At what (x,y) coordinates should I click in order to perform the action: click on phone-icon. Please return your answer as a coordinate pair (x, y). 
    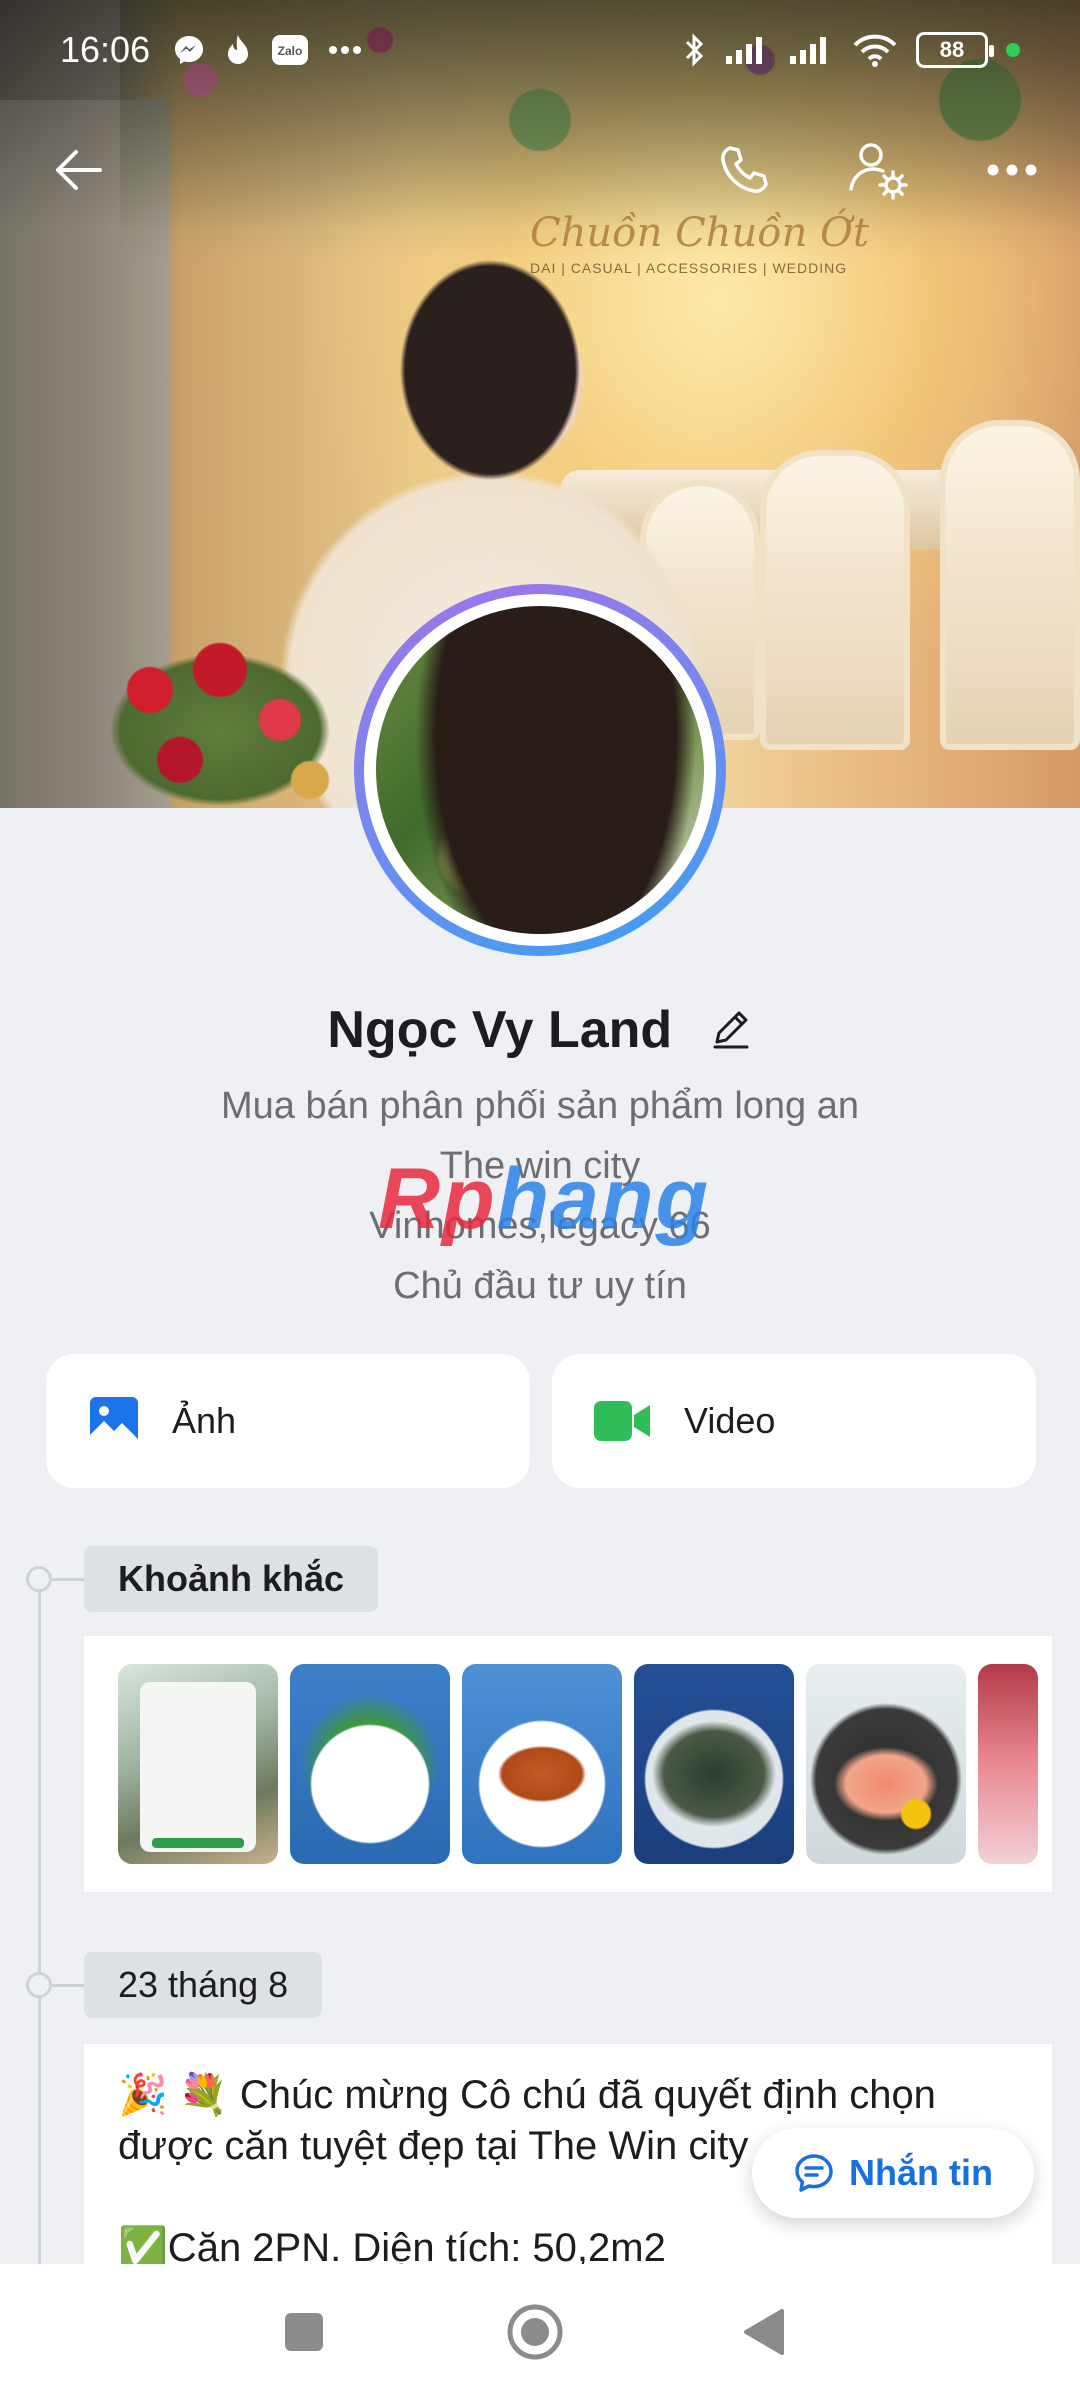
    Looking at the image, I should click on (744, 169).